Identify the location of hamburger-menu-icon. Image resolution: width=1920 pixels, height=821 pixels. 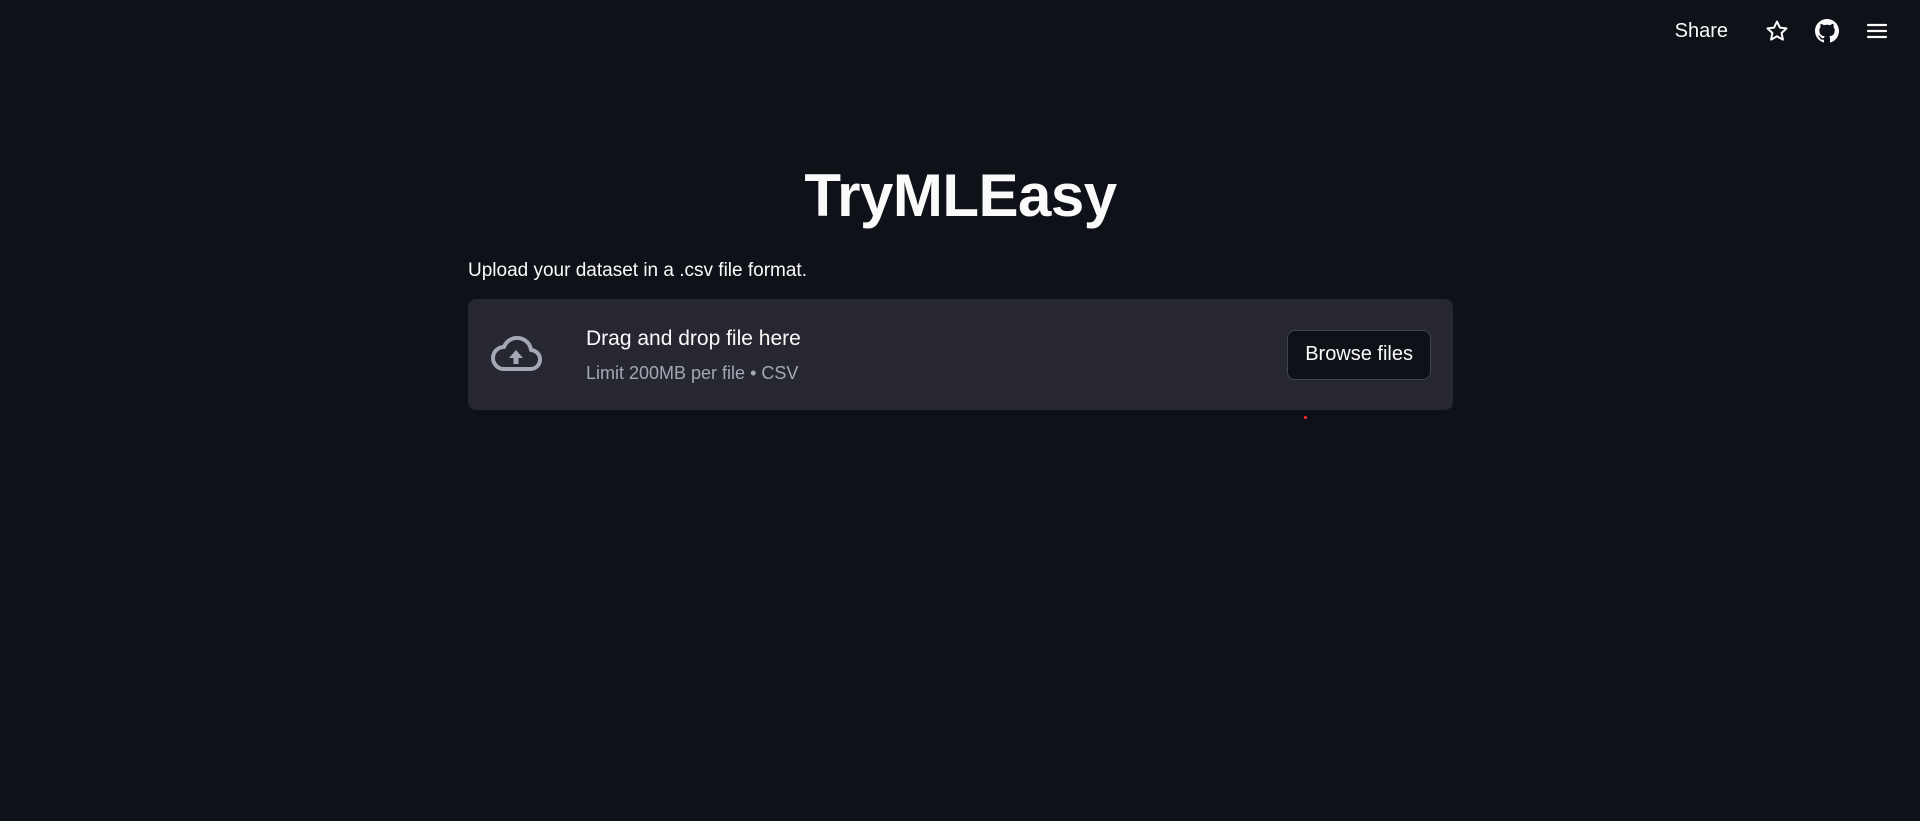
(1877, 31).